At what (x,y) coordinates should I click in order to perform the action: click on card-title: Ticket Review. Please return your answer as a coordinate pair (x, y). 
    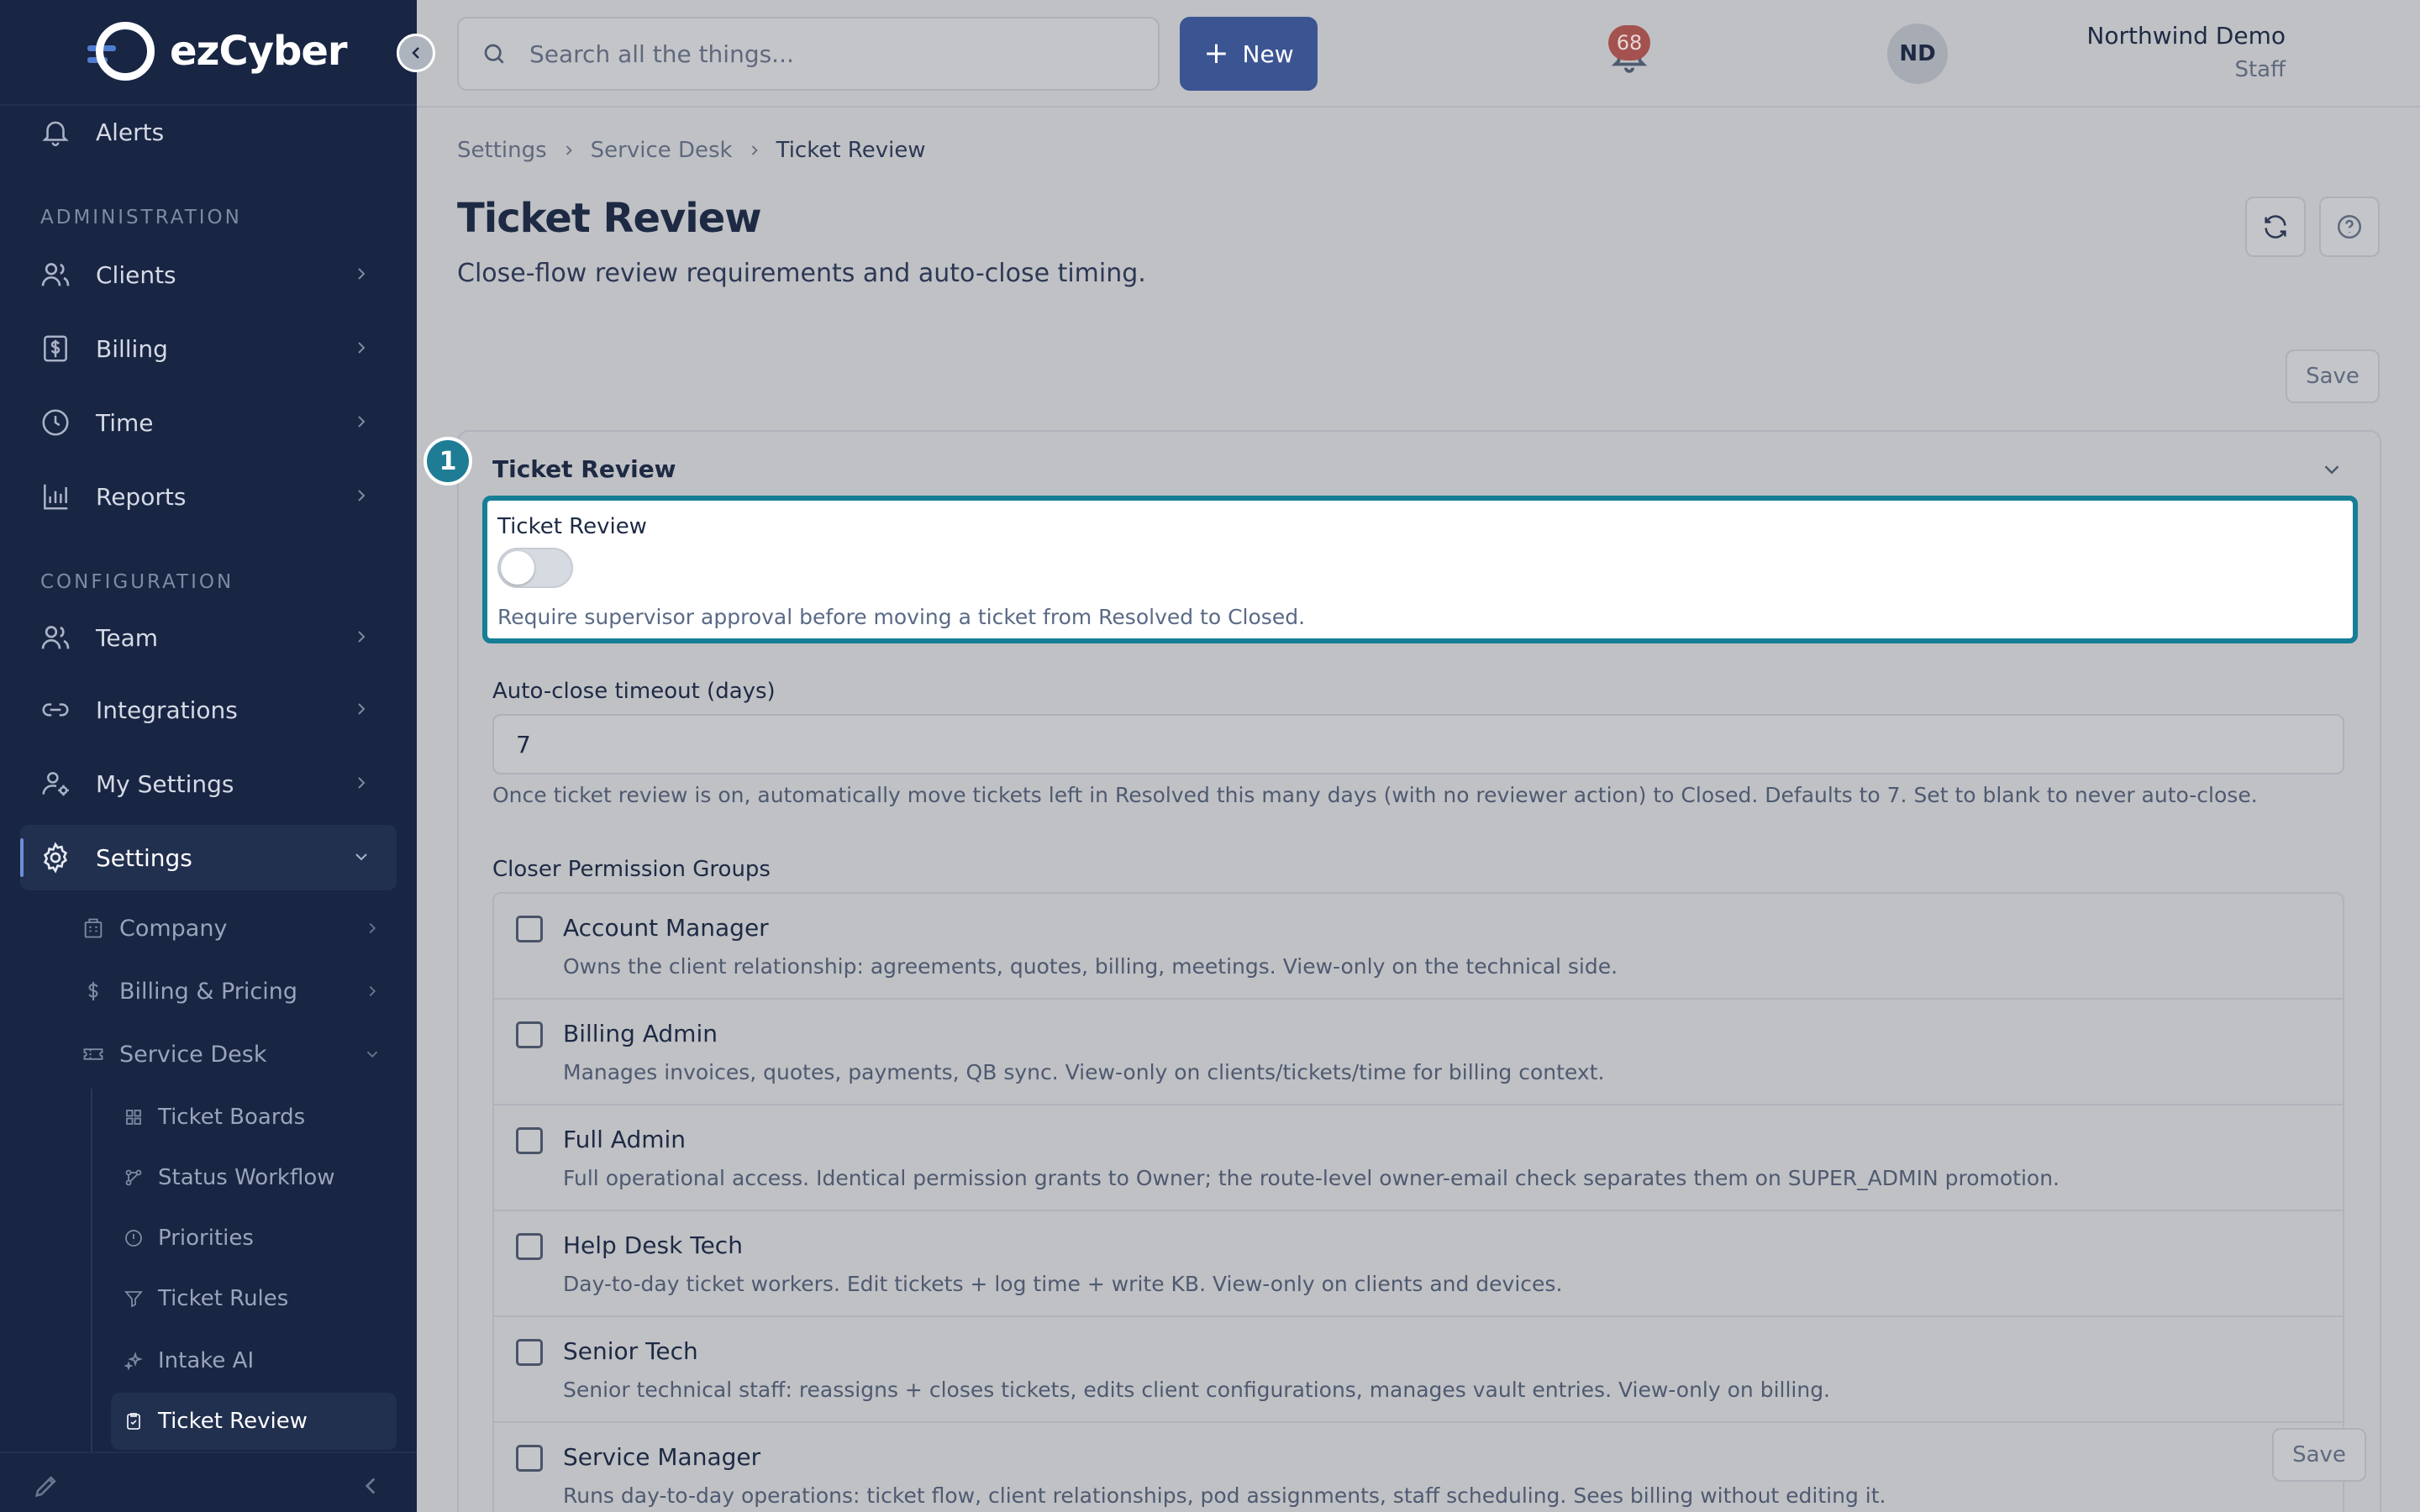
    Looking at the image, I should click on (584, 469).